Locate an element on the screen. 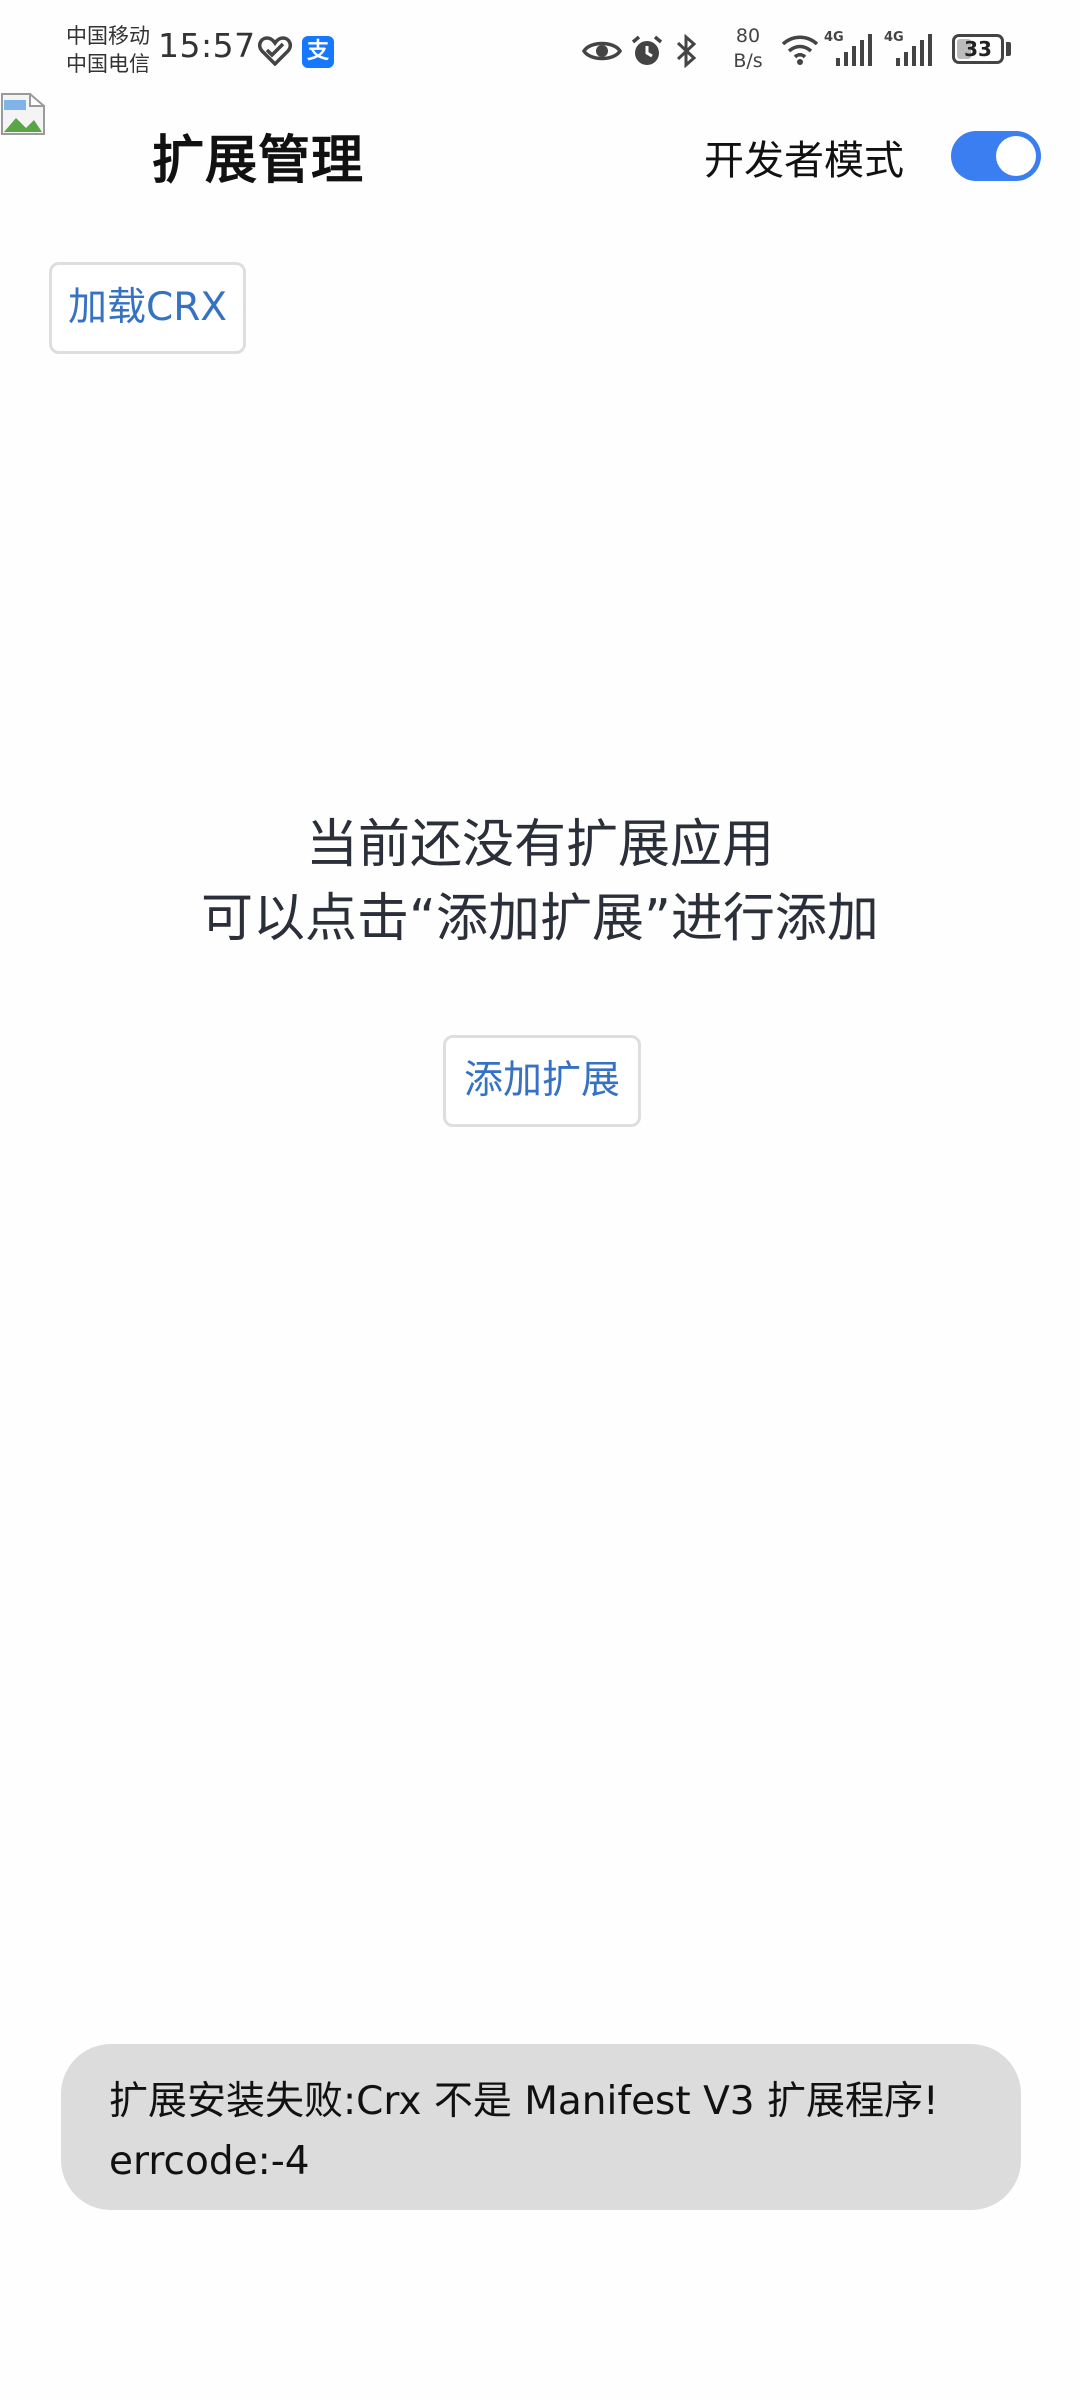 This screenshot has height=2400, width=1080. battery-icon: 33 is located at coordinates (978, 49).